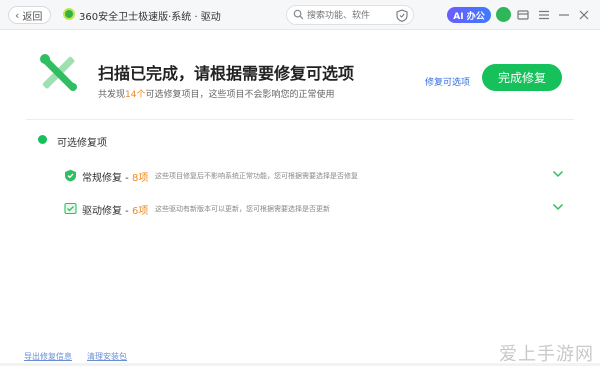 The width and height of the screenshot is (600, 366). I want to click on repair-item-name: 驱动修复 - 6项, so click(115, 209).